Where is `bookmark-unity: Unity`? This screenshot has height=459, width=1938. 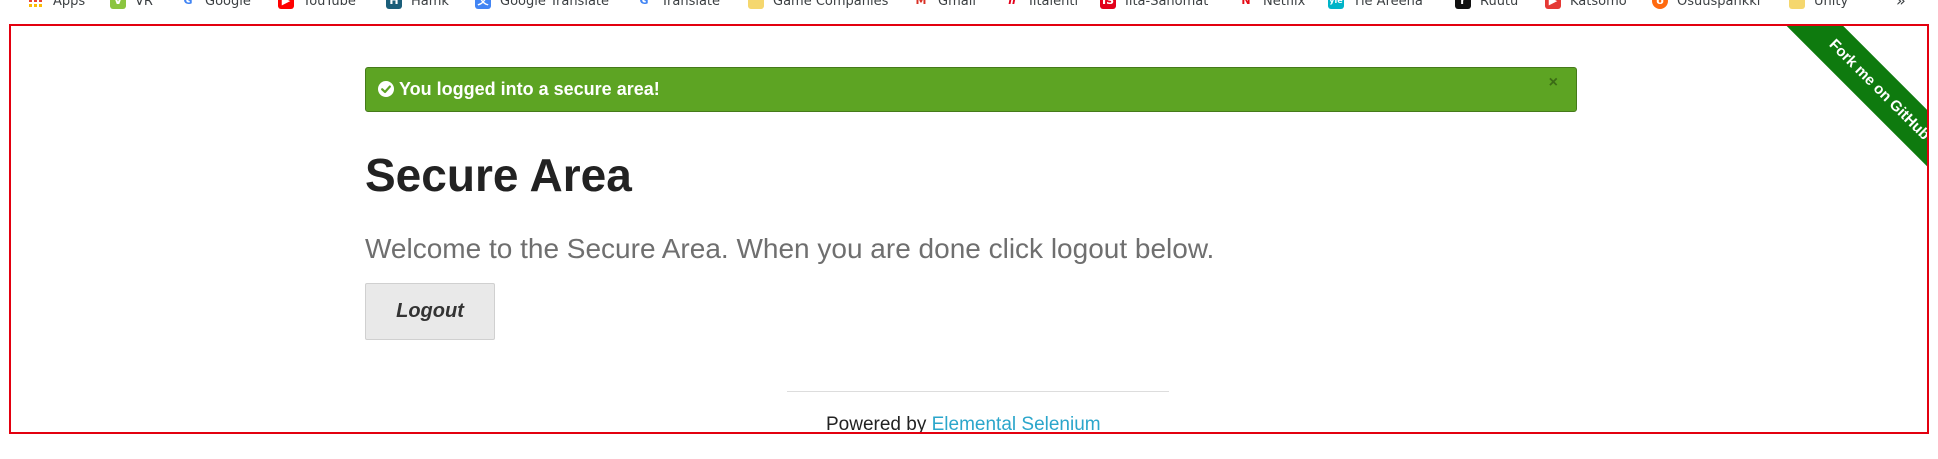
bookmark-unity: Unity is located at coordinates (1818, 5).